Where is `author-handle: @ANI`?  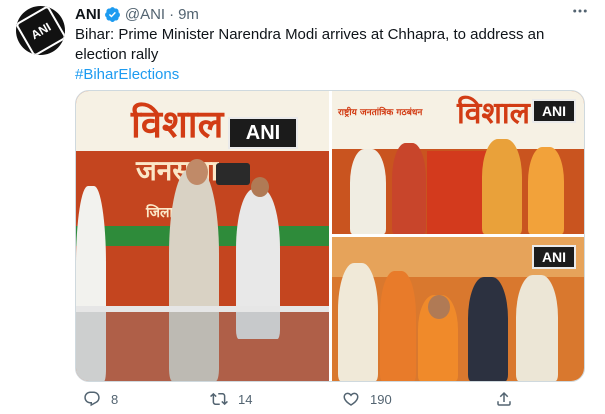 author-handle: @ANI is located at coordinates (145, 14).